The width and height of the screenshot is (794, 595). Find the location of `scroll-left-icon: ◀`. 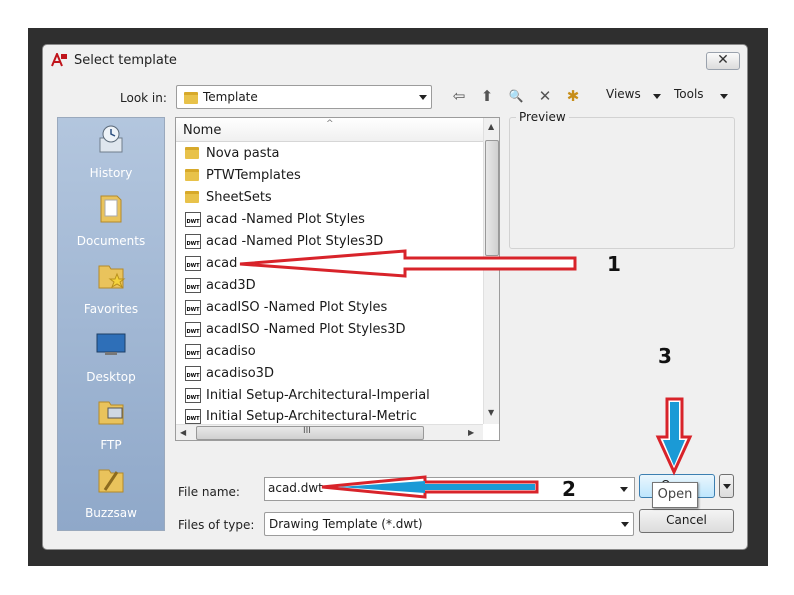

scroll-left-icon: ◀ is located at coordinates (183, 432).